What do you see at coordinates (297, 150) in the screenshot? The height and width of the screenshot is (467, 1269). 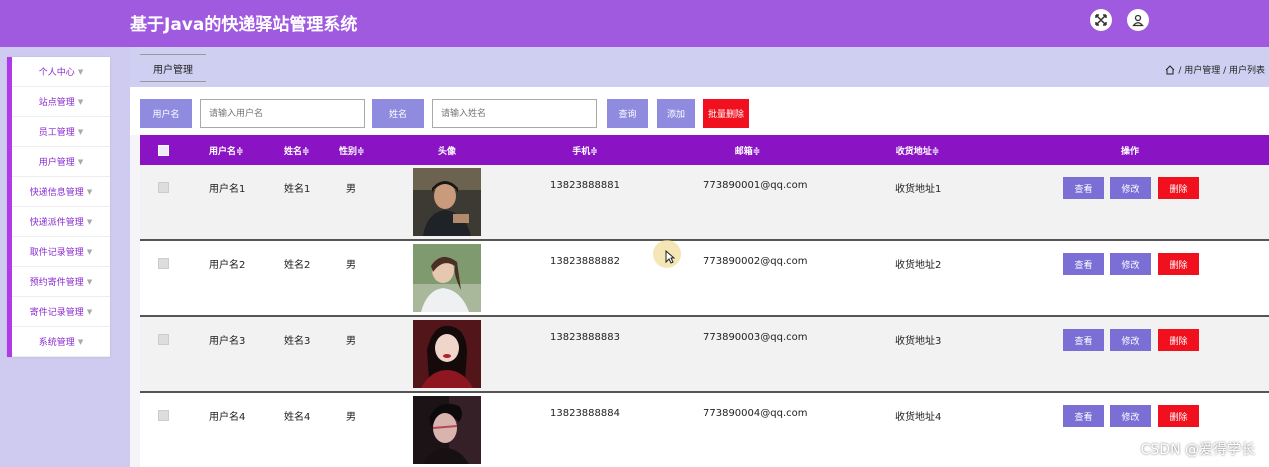 I see `header-name: 姓名≑` at bounding box center [297, 150].